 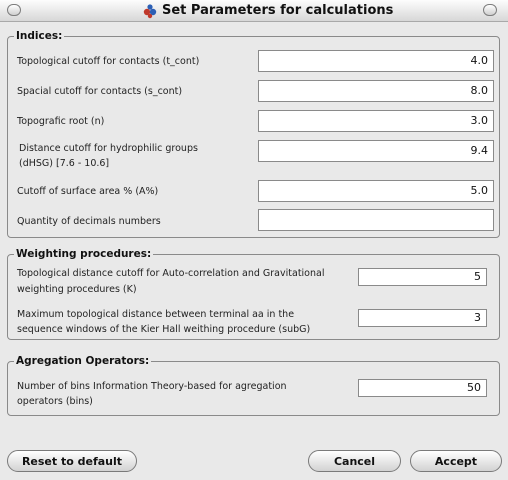 I want to click on topografic-root-input: 3.0, so click(x=376, y=121).